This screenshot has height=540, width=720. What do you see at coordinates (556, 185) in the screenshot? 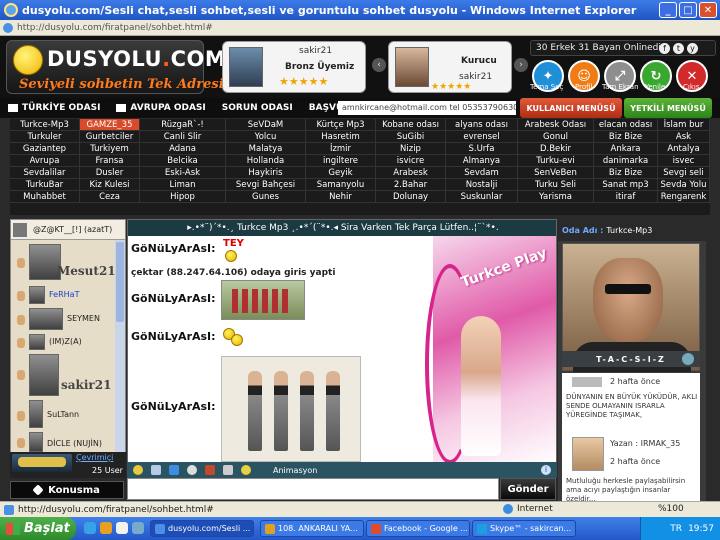
I see `room-link: Turku Seli` at bounding box center [556, 185].